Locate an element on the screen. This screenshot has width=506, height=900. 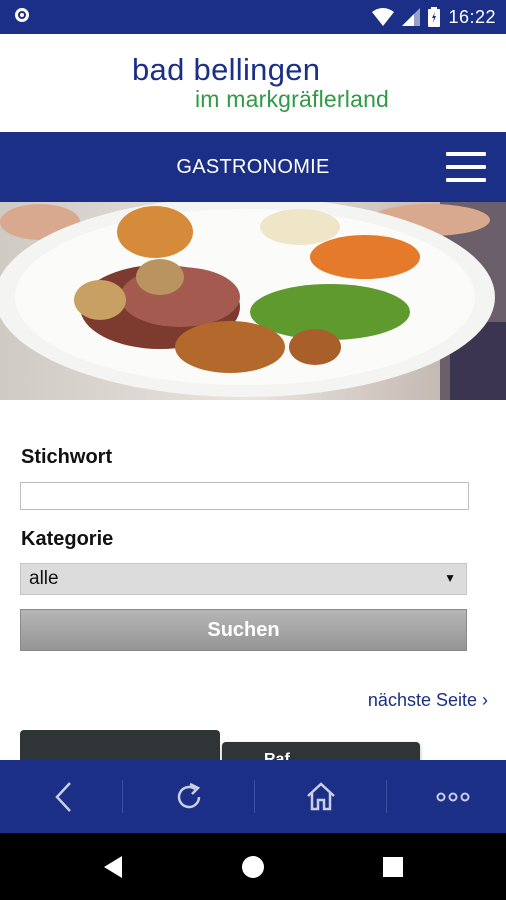
nav-bar: GASTRONOMIE is located at coordinates (253, 167).